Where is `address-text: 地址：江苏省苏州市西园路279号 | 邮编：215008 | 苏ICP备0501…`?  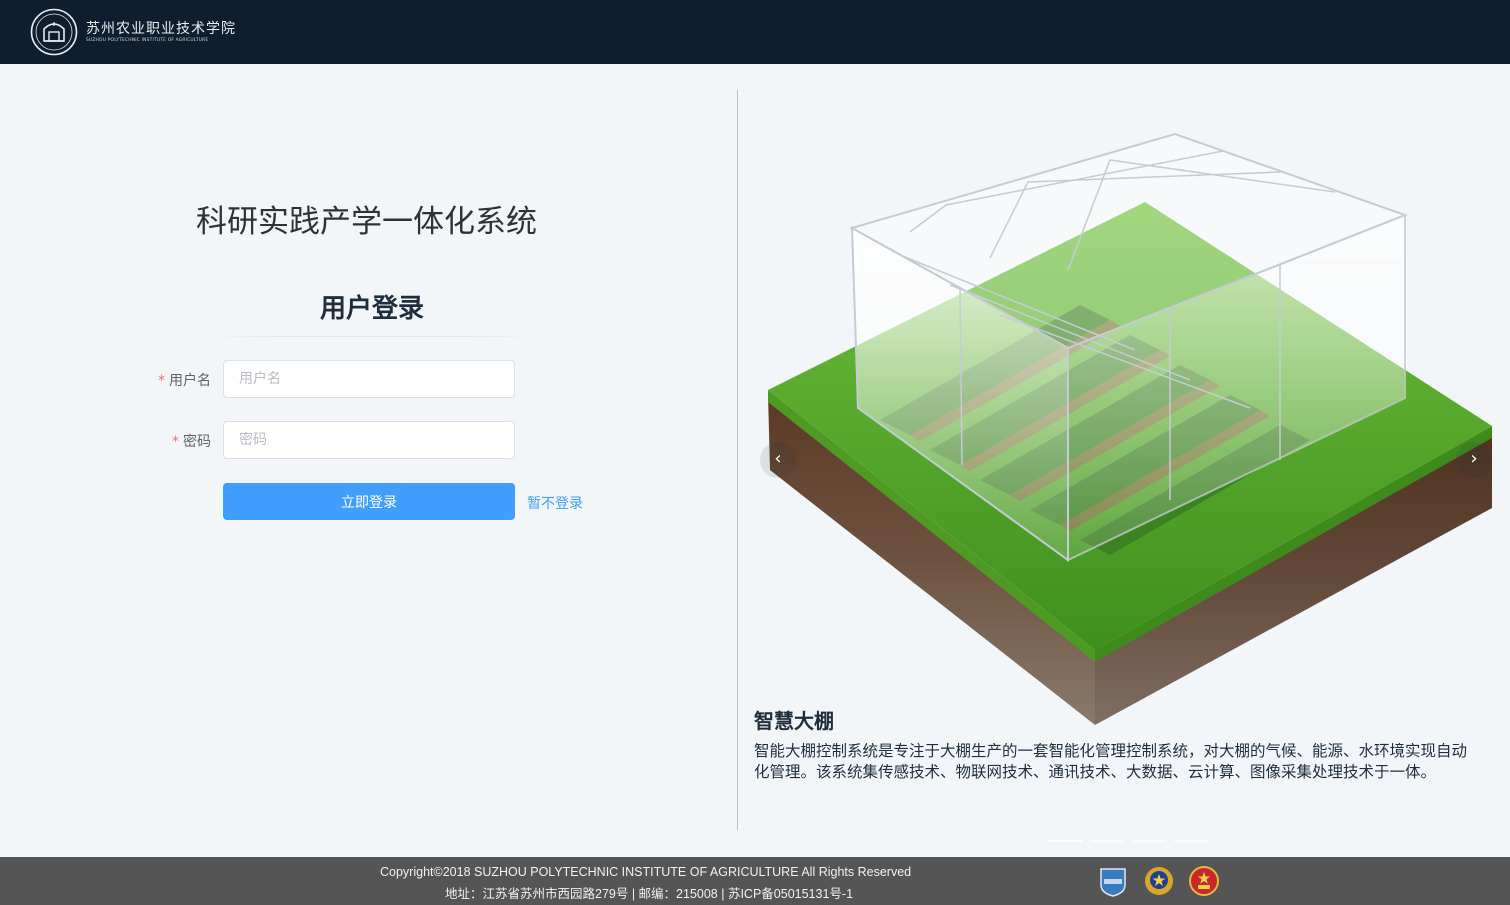 address-text: 地址：江苏省苏州市西园路279号 | 邮编：215008 | 苏ICP备0501… is located at coordinates (649, 894).